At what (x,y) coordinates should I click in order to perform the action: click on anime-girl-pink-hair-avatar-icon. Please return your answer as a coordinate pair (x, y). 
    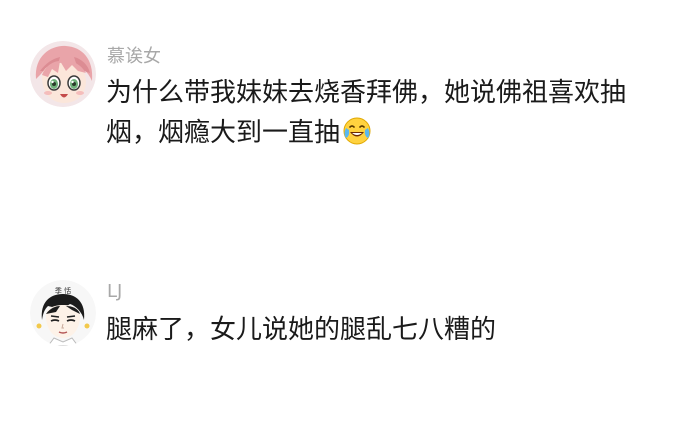
    Looking at the image, I should click on (63, 74).